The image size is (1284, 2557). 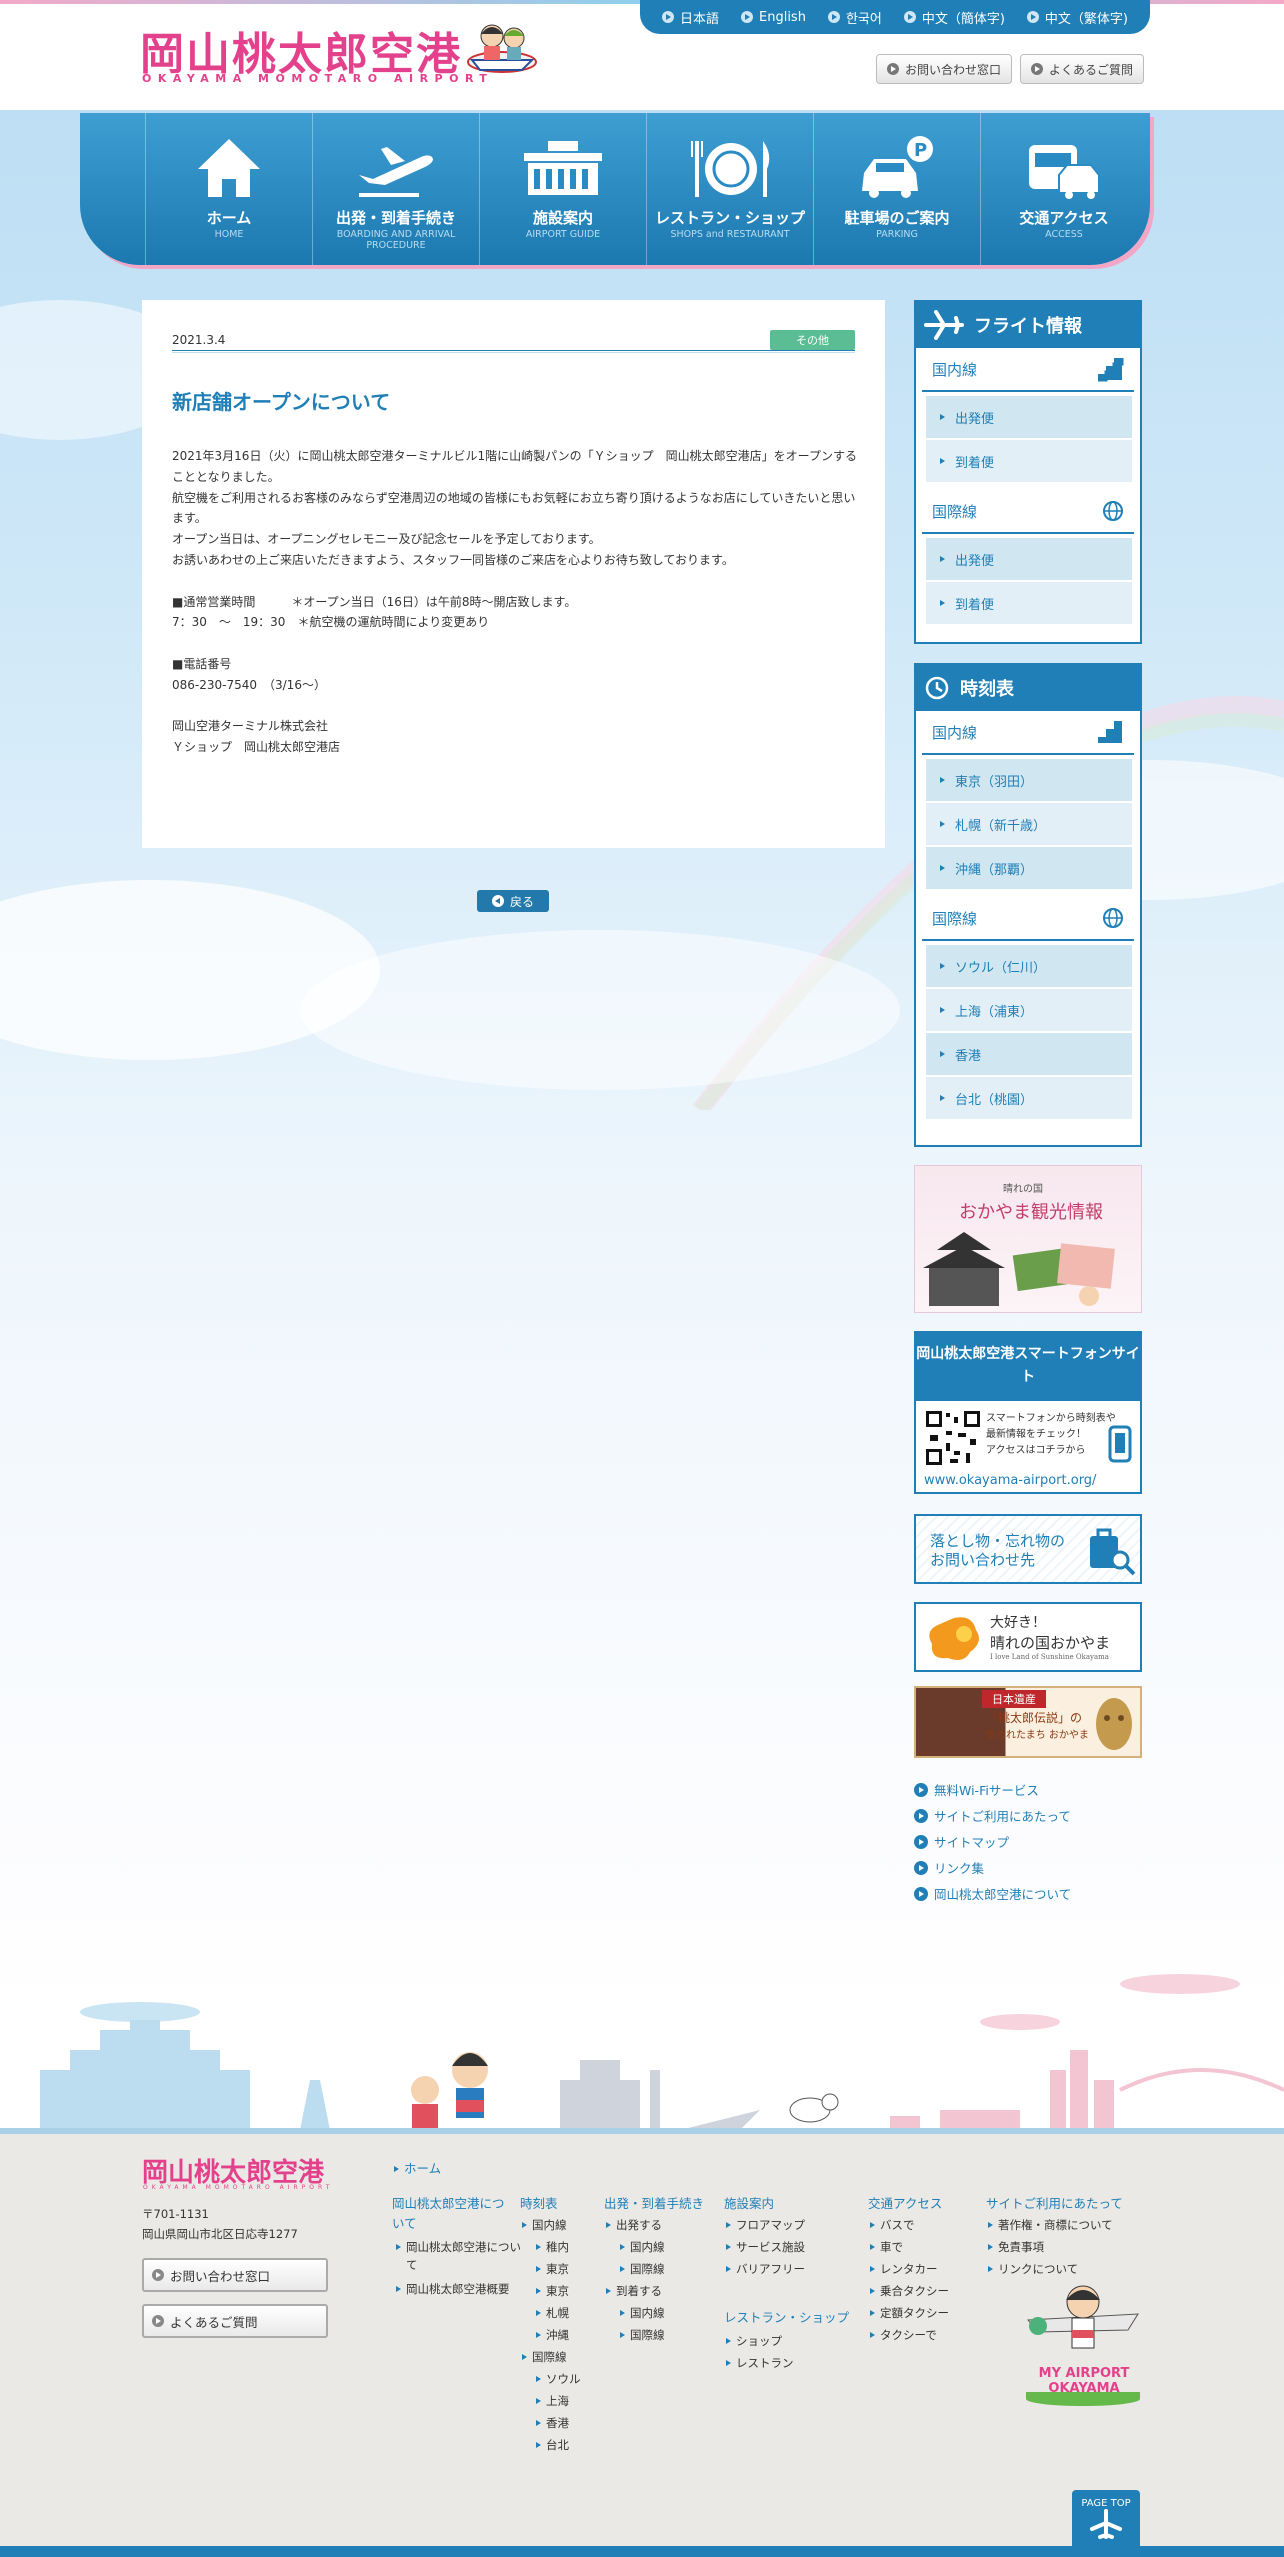 What do you see at coordinates (1029, 462) in the screenshot?
I see `flight-domestic-arrivals: 到着便` at bounding box center [1029, 462].